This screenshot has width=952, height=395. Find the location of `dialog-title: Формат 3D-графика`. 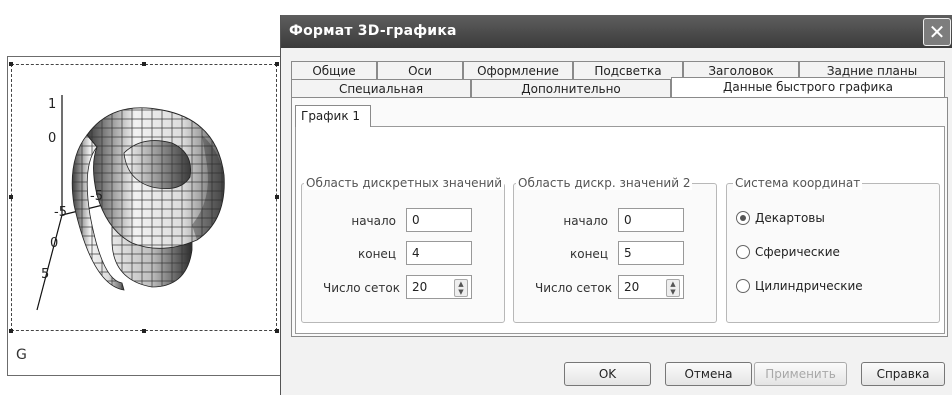

dialog-title: Формат 3D-графика is located at coordinates (373, 31).